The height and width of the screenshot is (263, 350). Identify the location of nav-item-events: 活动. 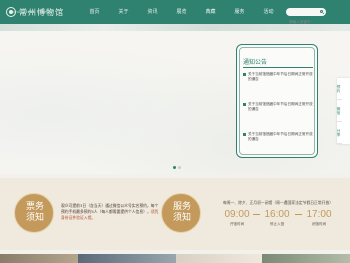
(268, 12).